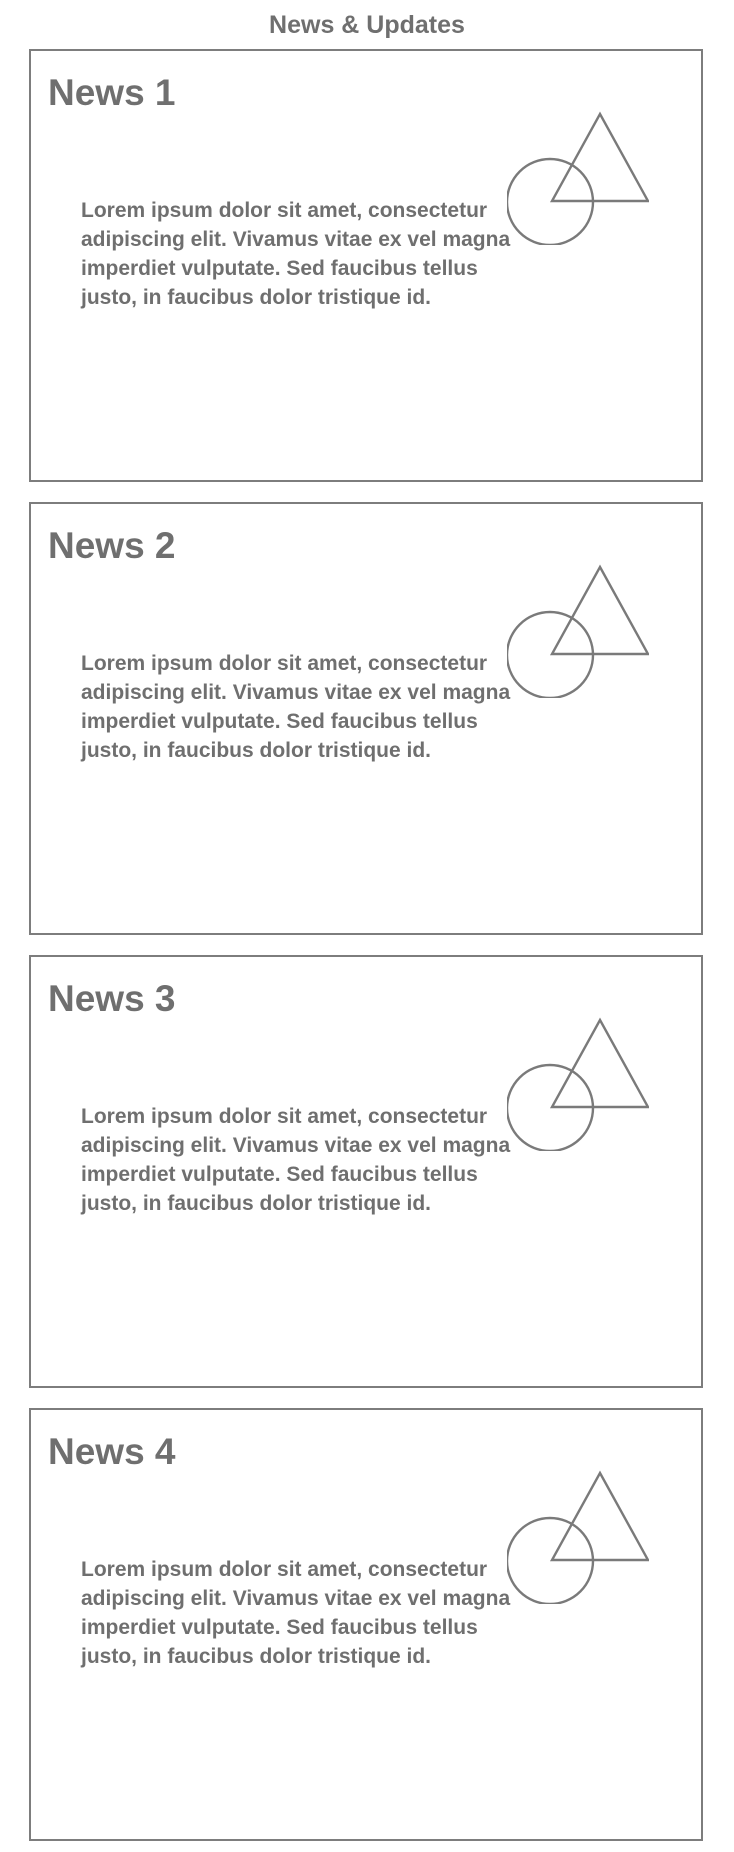  What do you see at coordinates (112, 545) in the screenshot?
I see `news-title: News 2` at bounding box center [112, 545].